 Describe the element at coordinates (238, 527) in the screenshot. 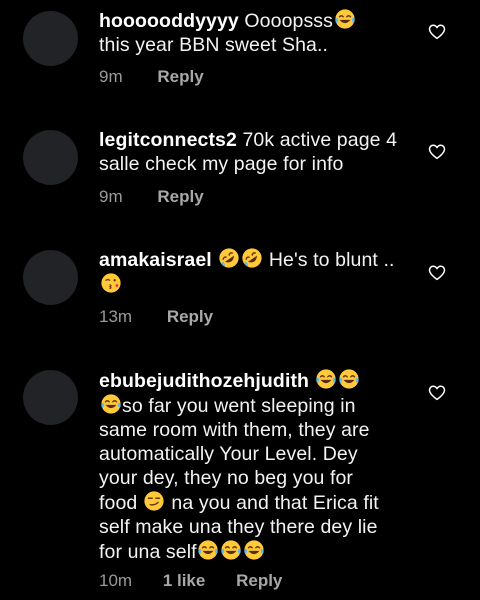

I see `comment-text: self make una they there dey lie` at that location.